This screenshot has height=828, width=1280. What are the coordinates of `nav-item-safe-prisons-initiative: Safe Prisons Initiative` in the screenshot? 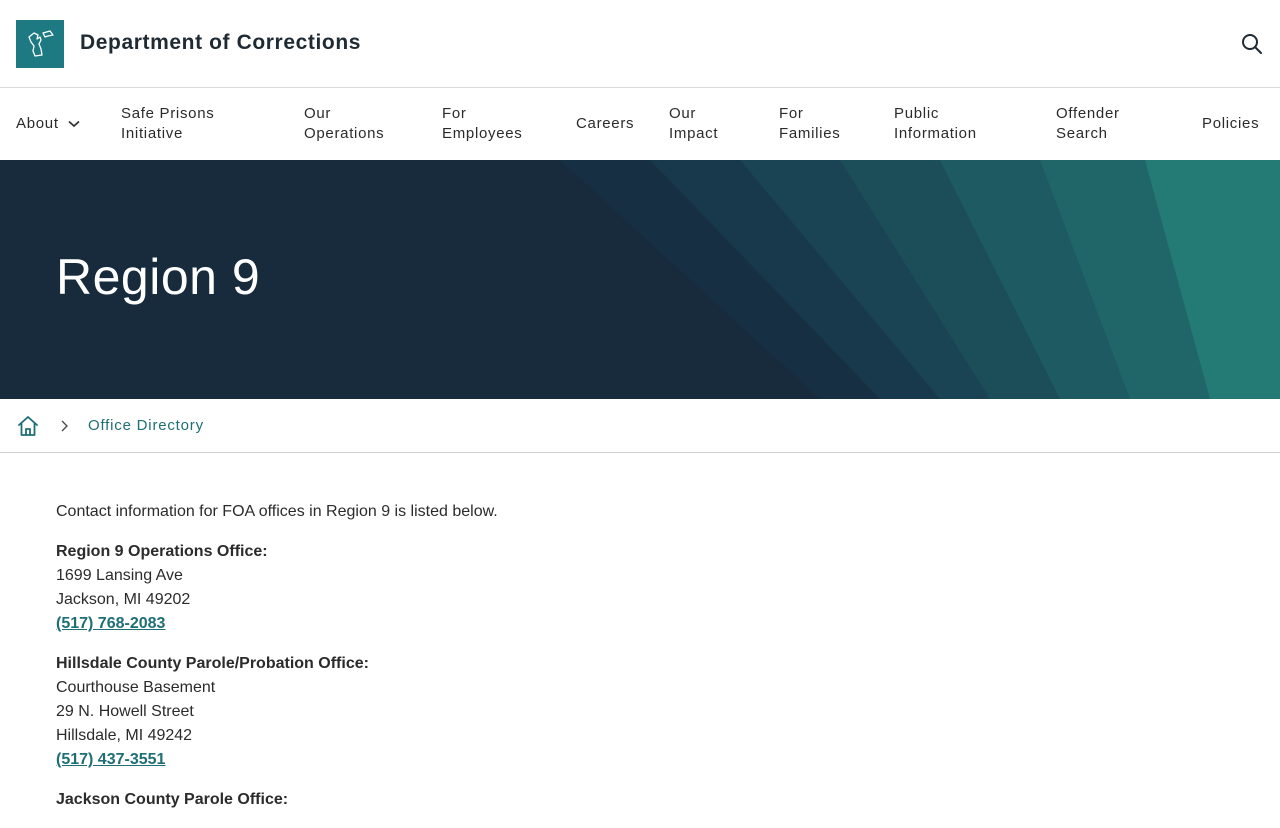 It's located at (167, 124).